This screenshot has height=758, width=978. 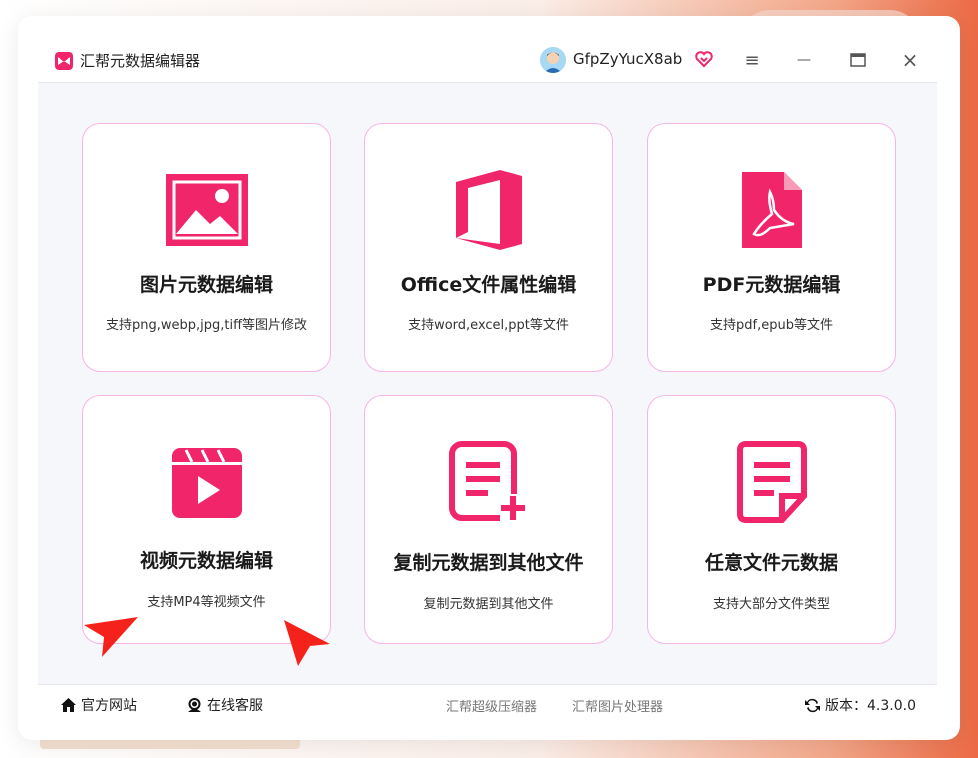 What do you see at coordinates (704, 59) in the screenshot?
I see `vip-heart-icon` at bounding box center [704, 59].